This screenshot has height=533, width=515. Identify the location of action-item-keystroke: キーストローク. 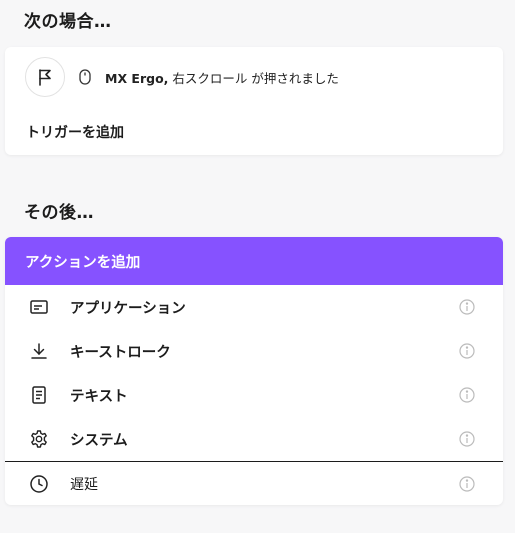
(254, 351).